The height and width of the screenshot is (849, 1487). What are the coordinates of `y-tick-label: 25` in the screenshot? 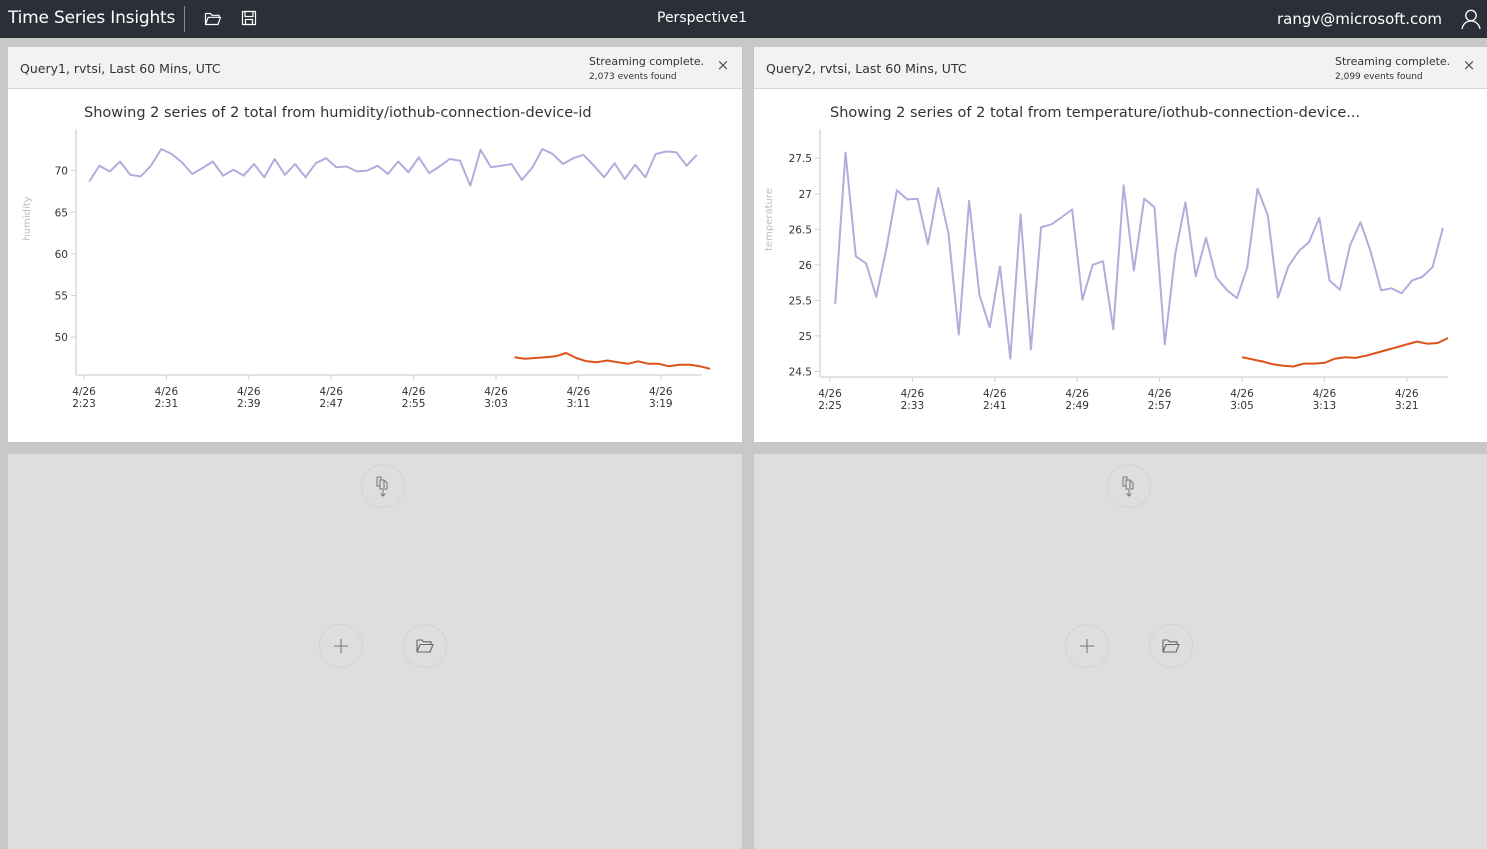 It's located at (805, 337).